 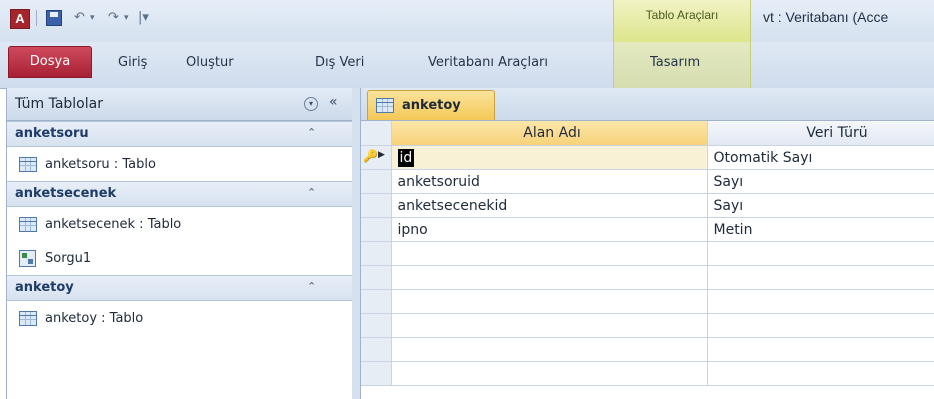 What do you see at coordinates (27, 258) in the screenshot?
I see `query-icon` at bounding box center [27, 258].